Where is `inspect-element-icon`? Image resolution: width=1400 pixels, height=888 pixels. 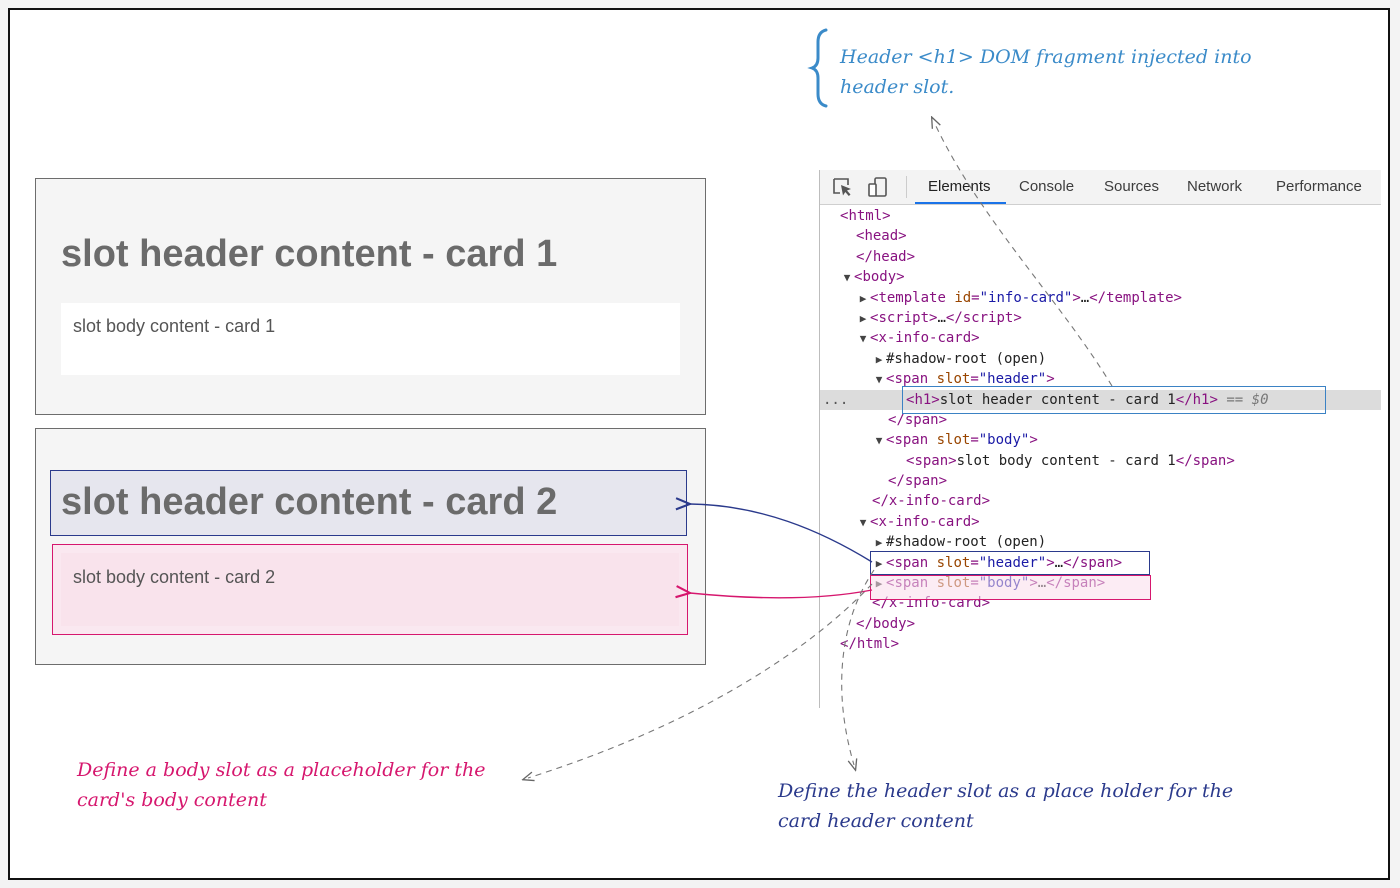 inspect-element-icon is located at coordinates (843, 187).